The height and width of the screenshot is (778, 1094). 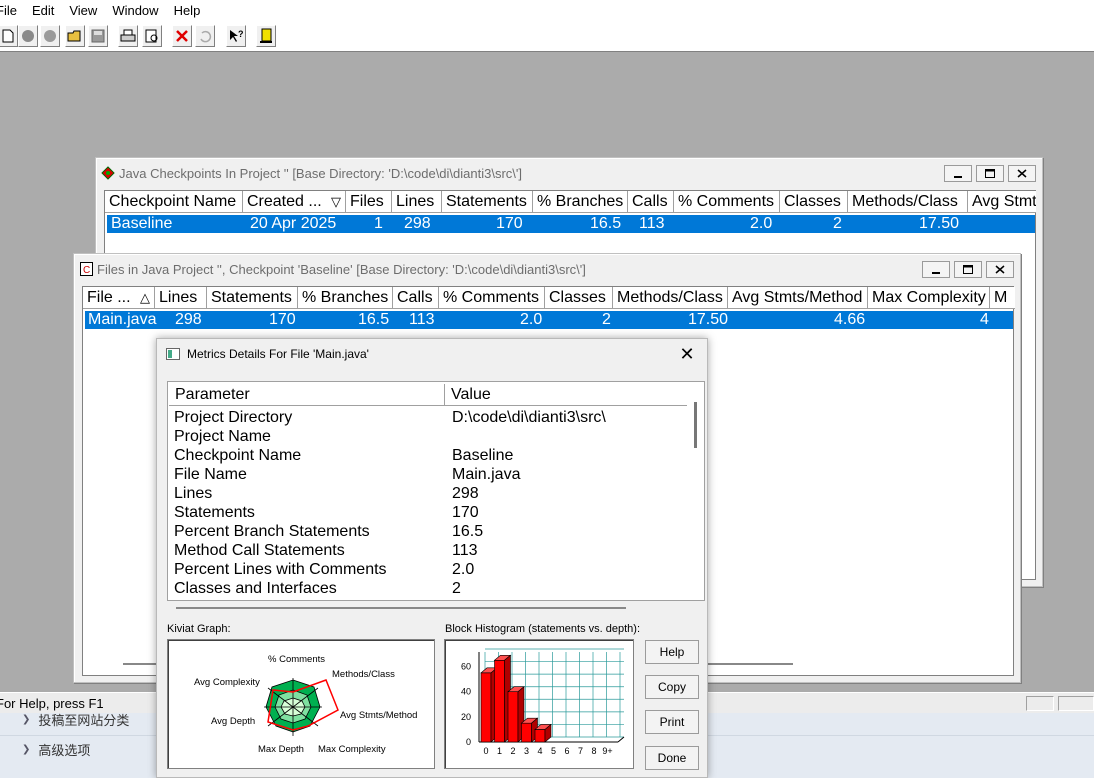 I want to click on print-preview-icon, so click(x=152, y=36).